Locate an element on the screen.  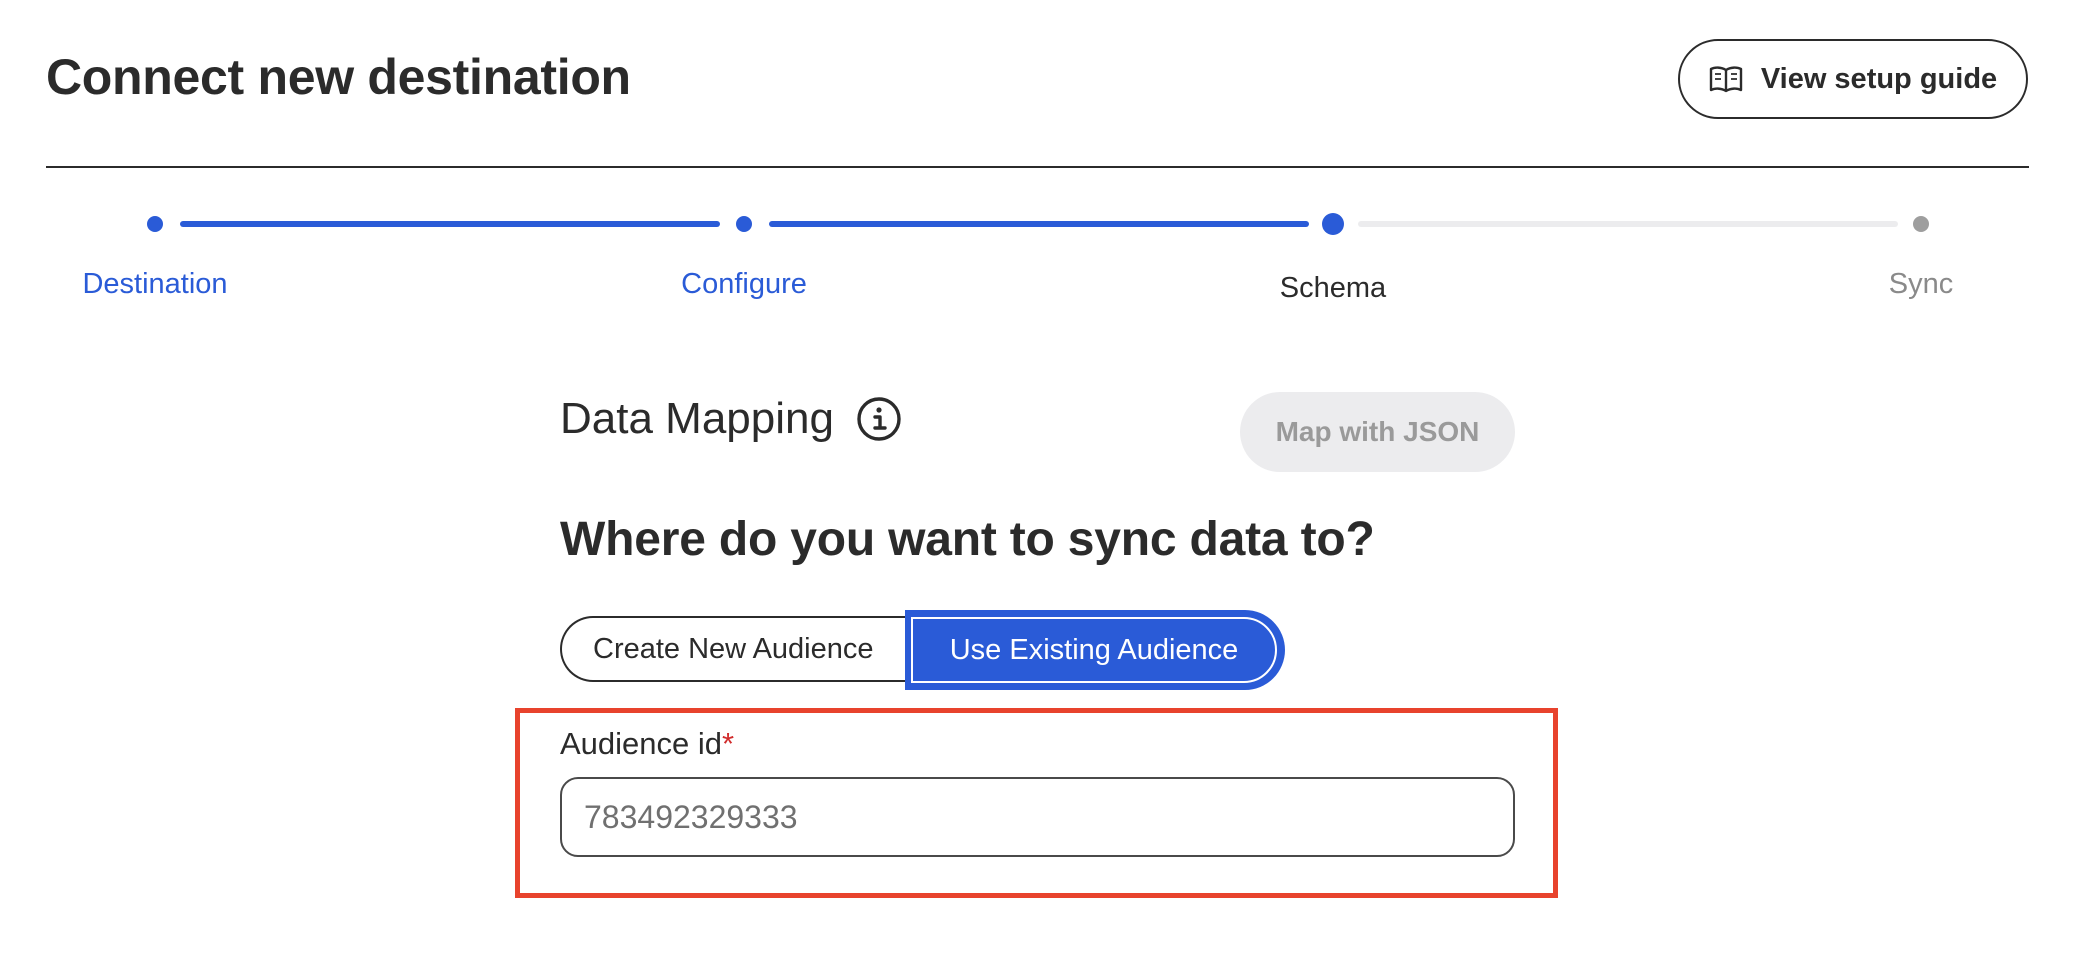
view-setup-guide-label: View setup guide is located at coordinates (1879, 78).